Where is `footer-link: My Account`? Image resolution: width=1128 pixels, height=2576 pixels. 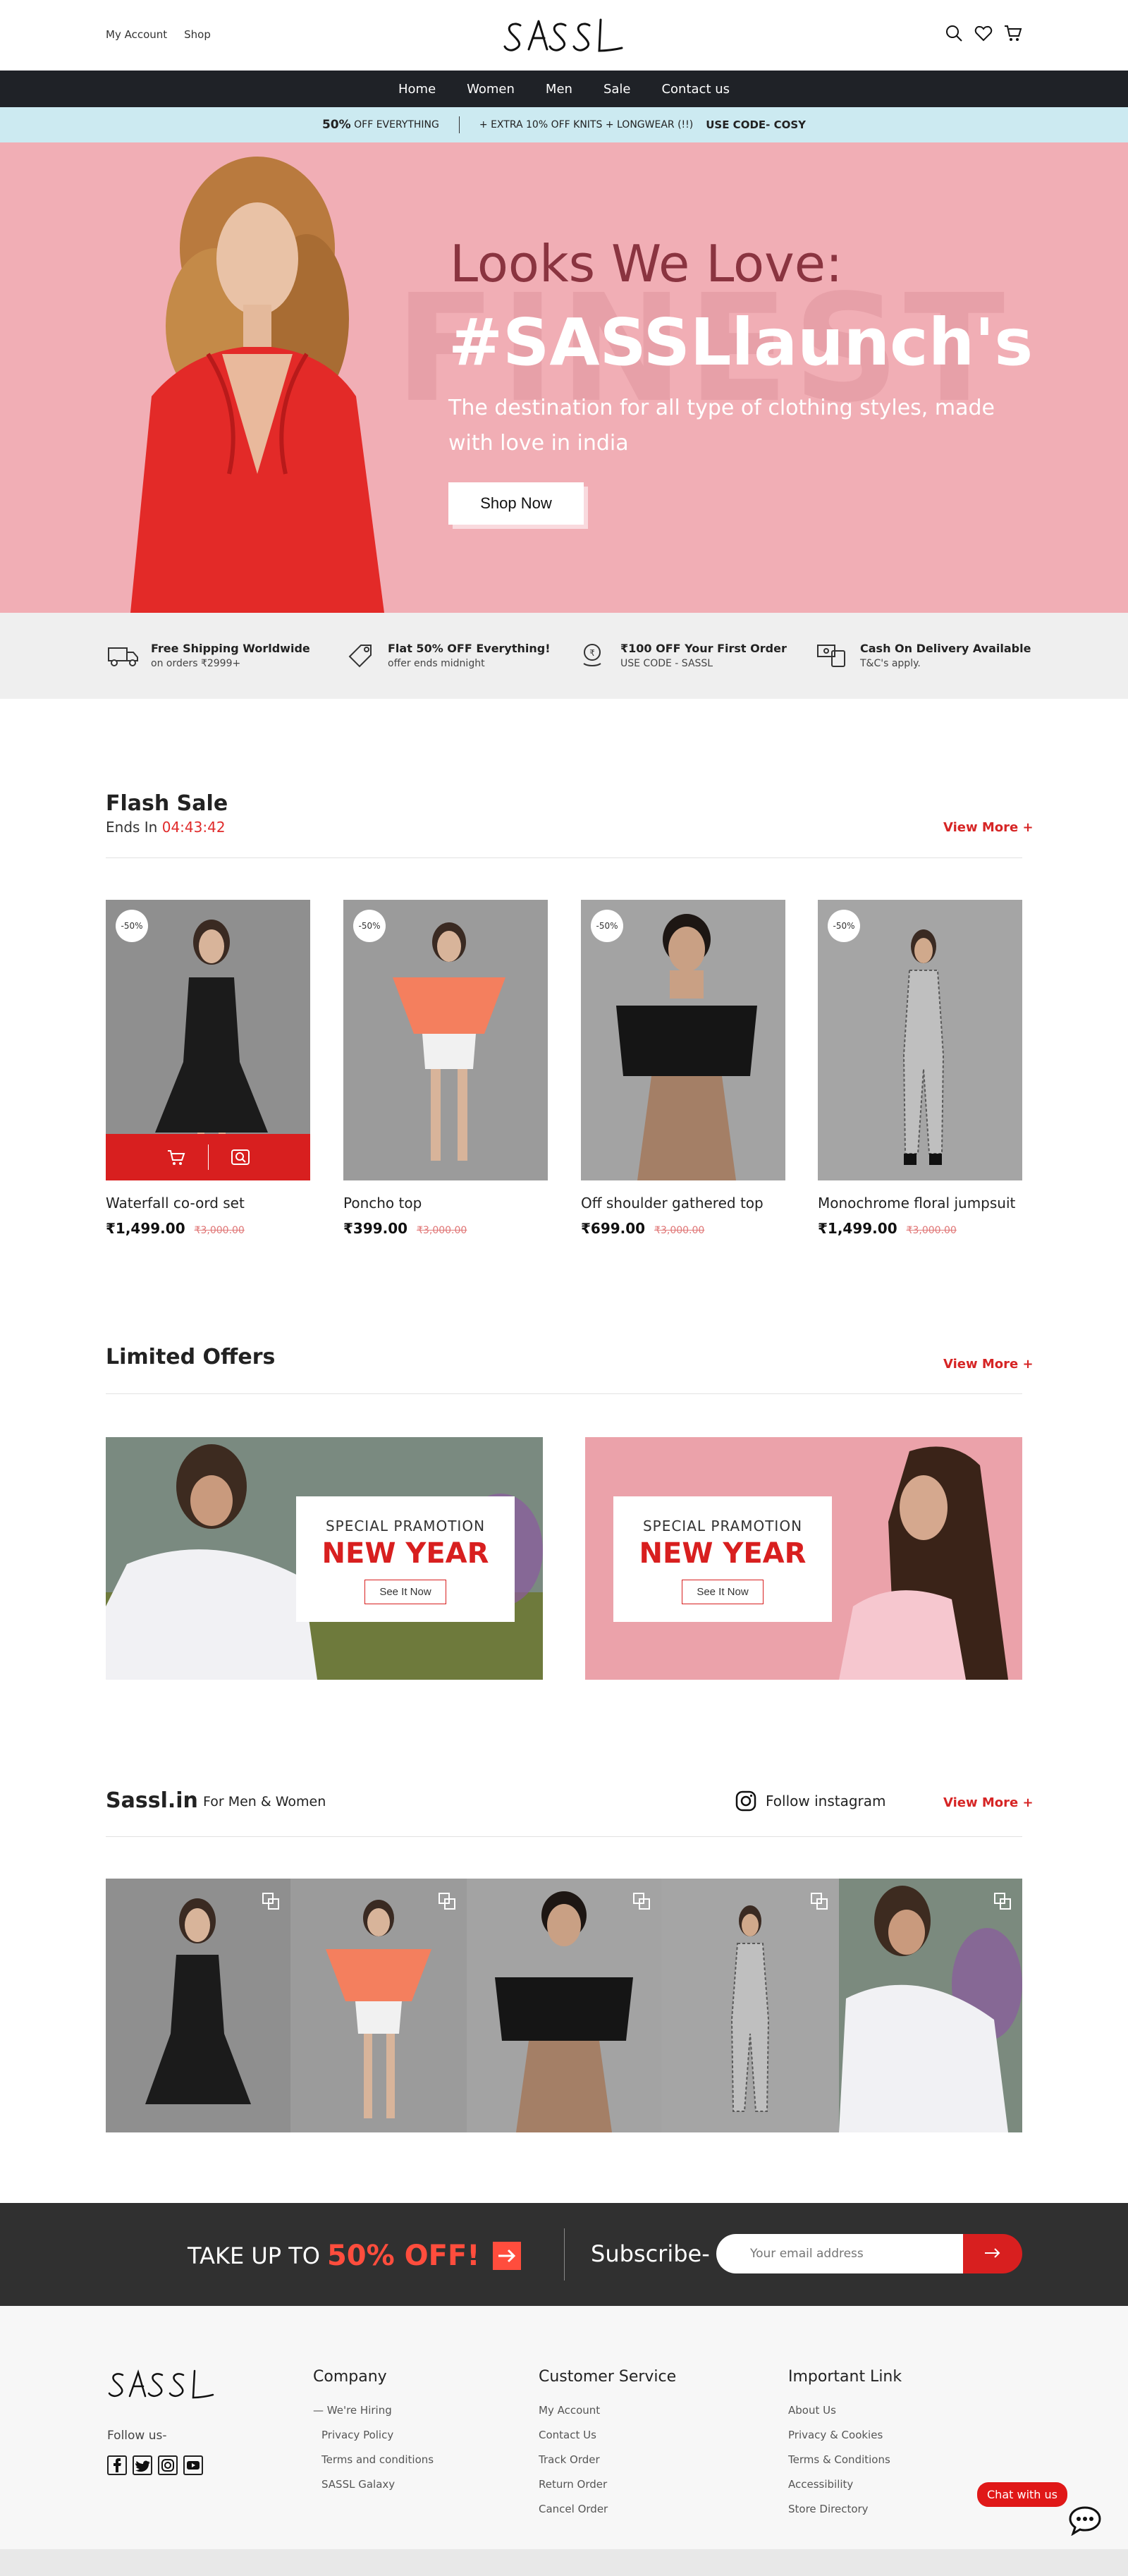 footer-link: My Account is located at coordinates (607, 2411).